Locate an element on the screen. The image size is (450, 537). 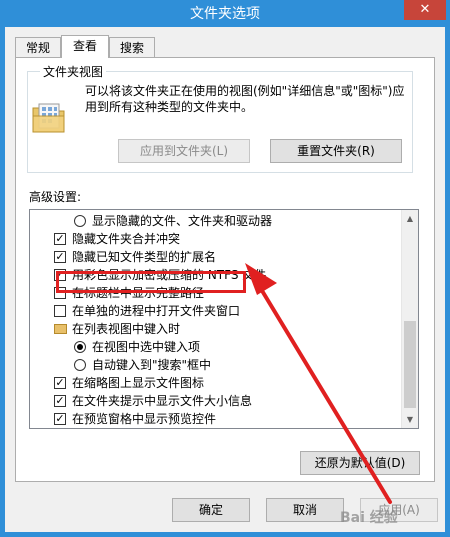
reset-folders-button: 重置文件夹(R) is located at coordinates (336, 151).